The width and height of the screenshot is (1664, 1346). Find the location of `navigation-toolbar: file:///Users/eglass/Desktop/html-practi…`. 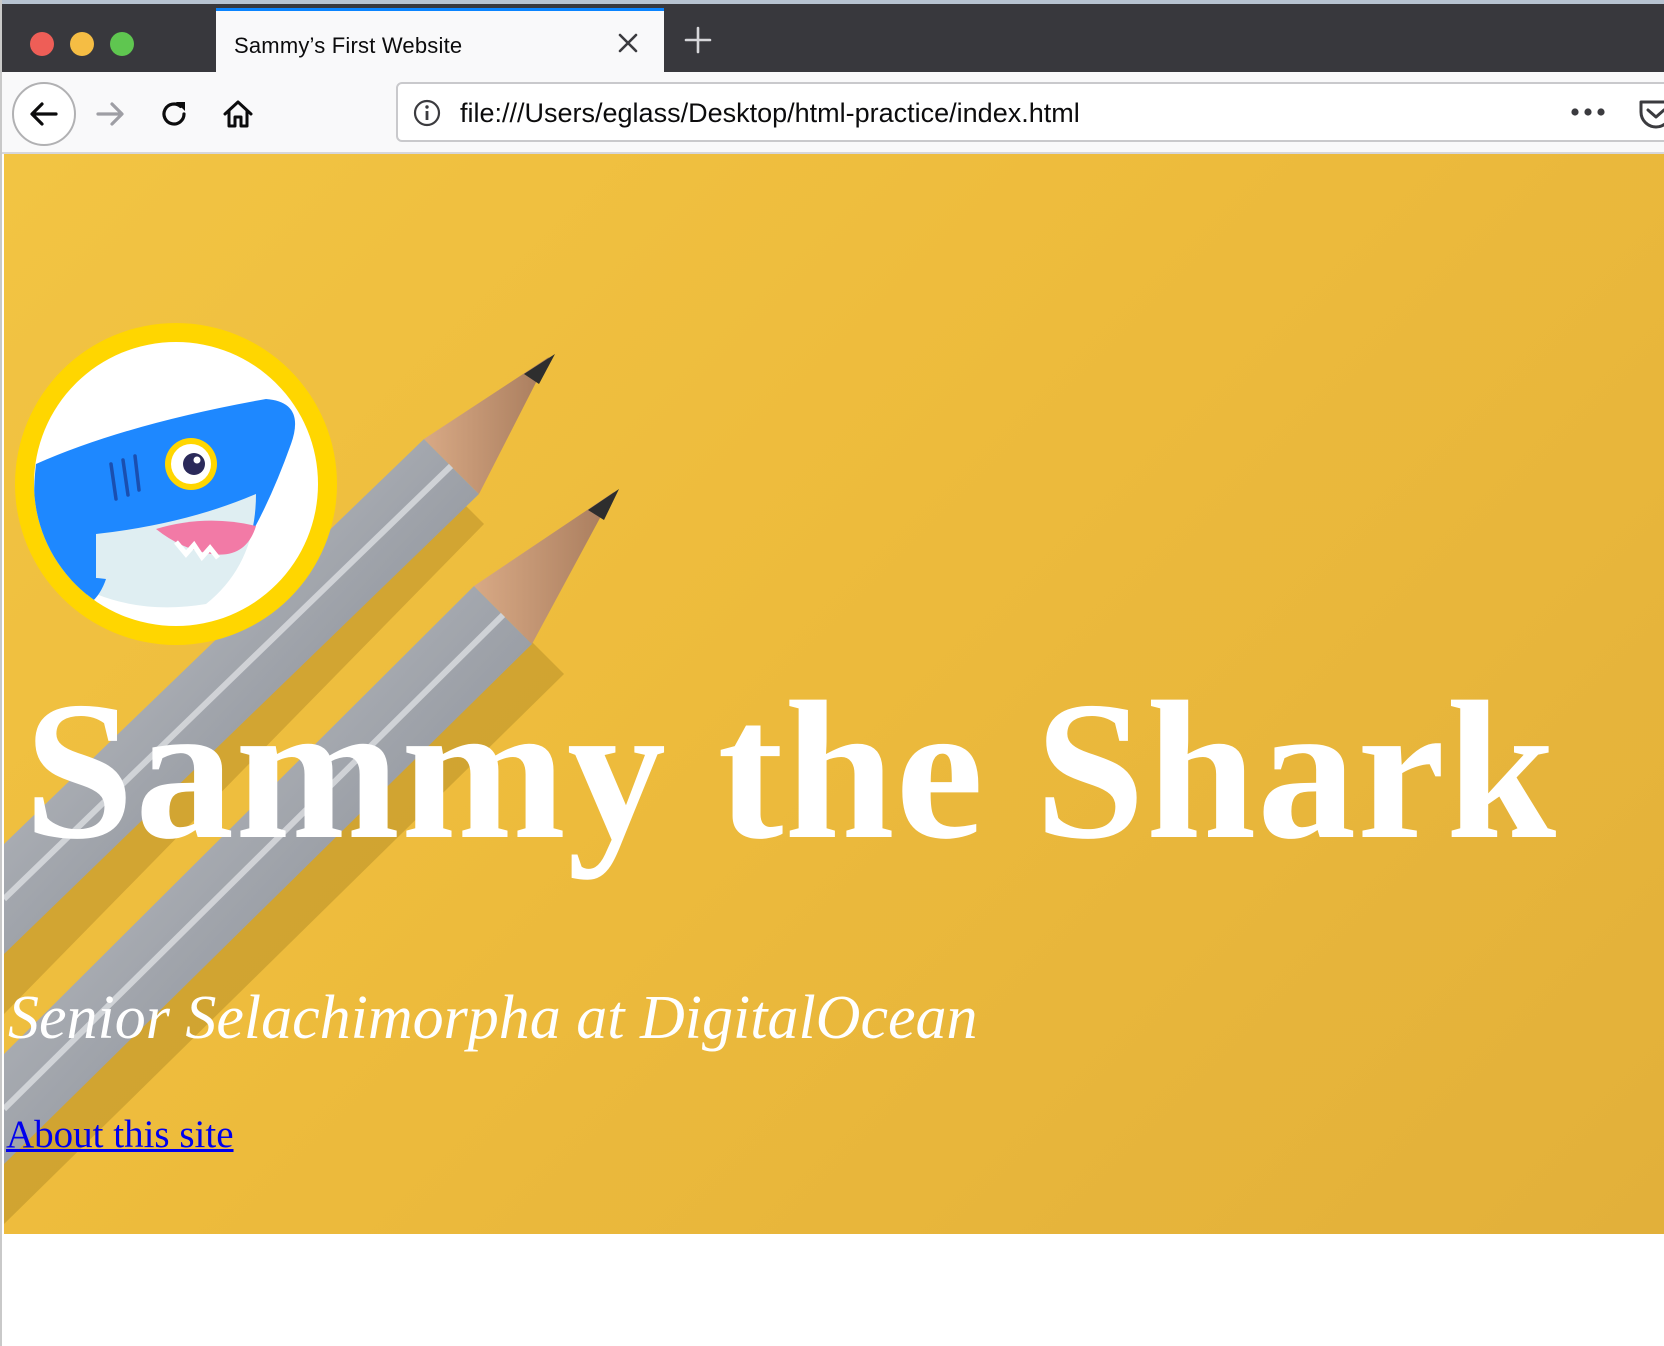

navigation-toolbar: file:///Users/eglass/Desktop/html-practi… is located at coordinates (833, 113).